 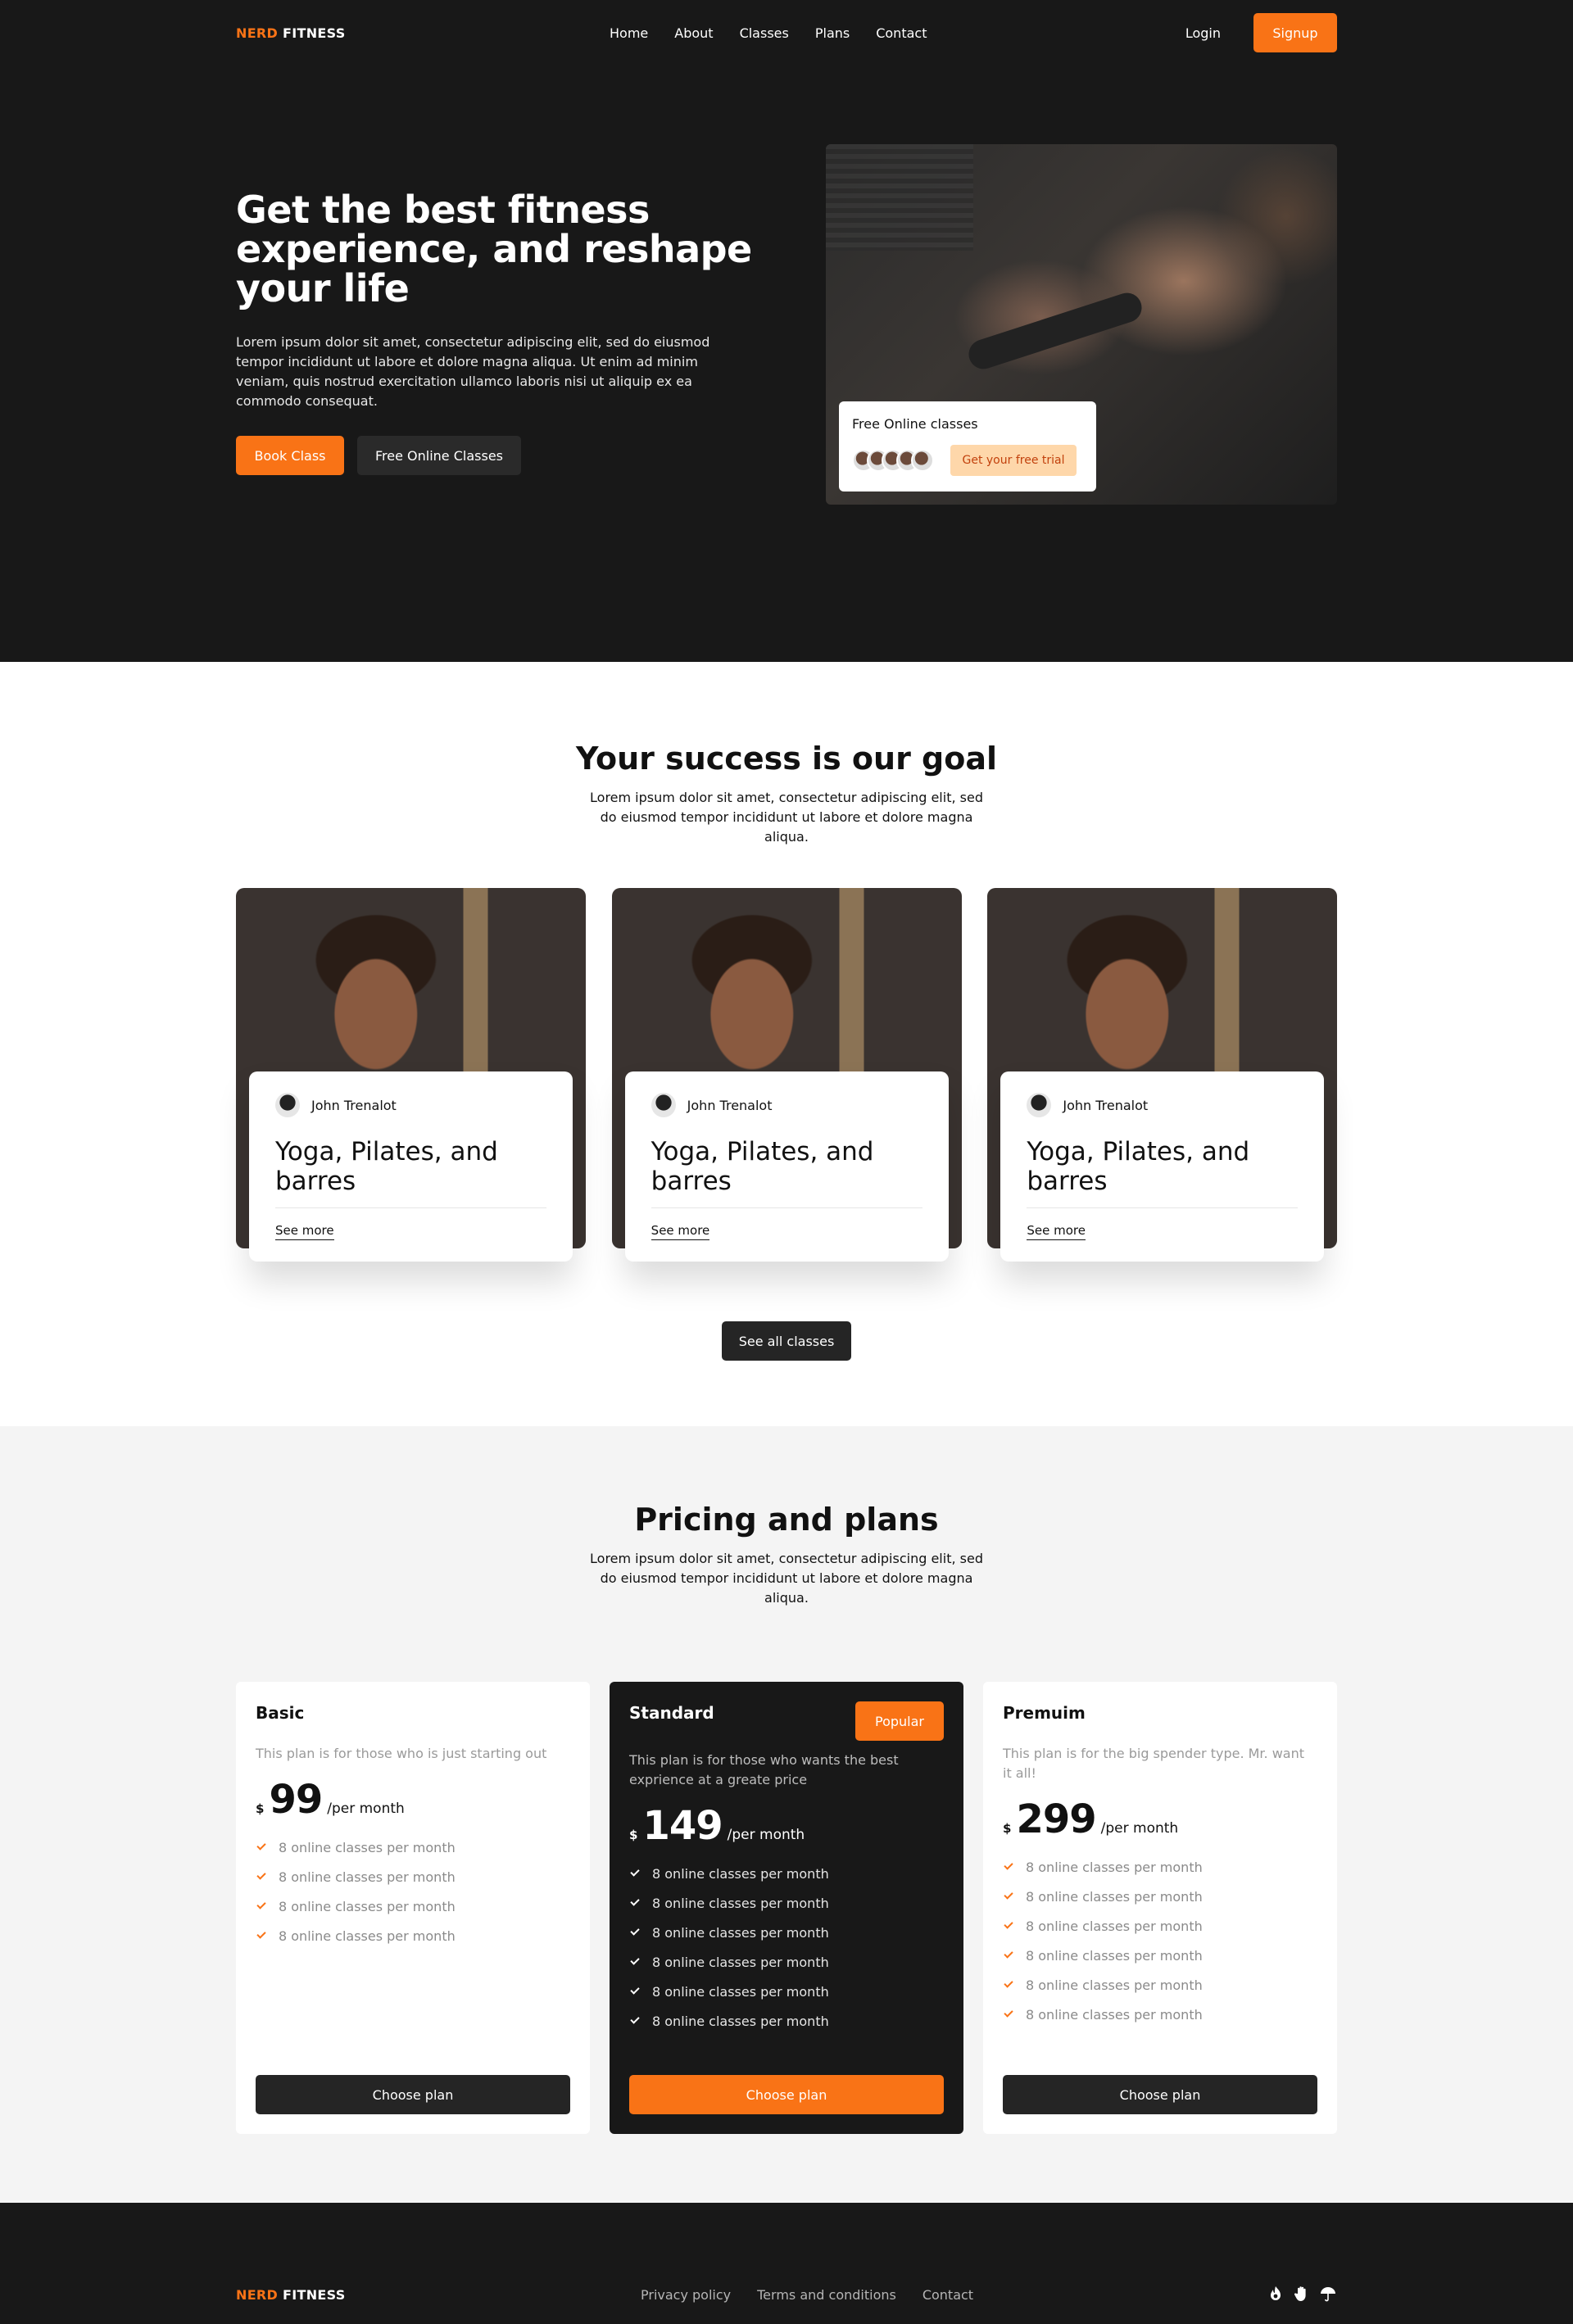 I want to click on brand-logo: NERD FITNESS, so click(x=291, y=33).